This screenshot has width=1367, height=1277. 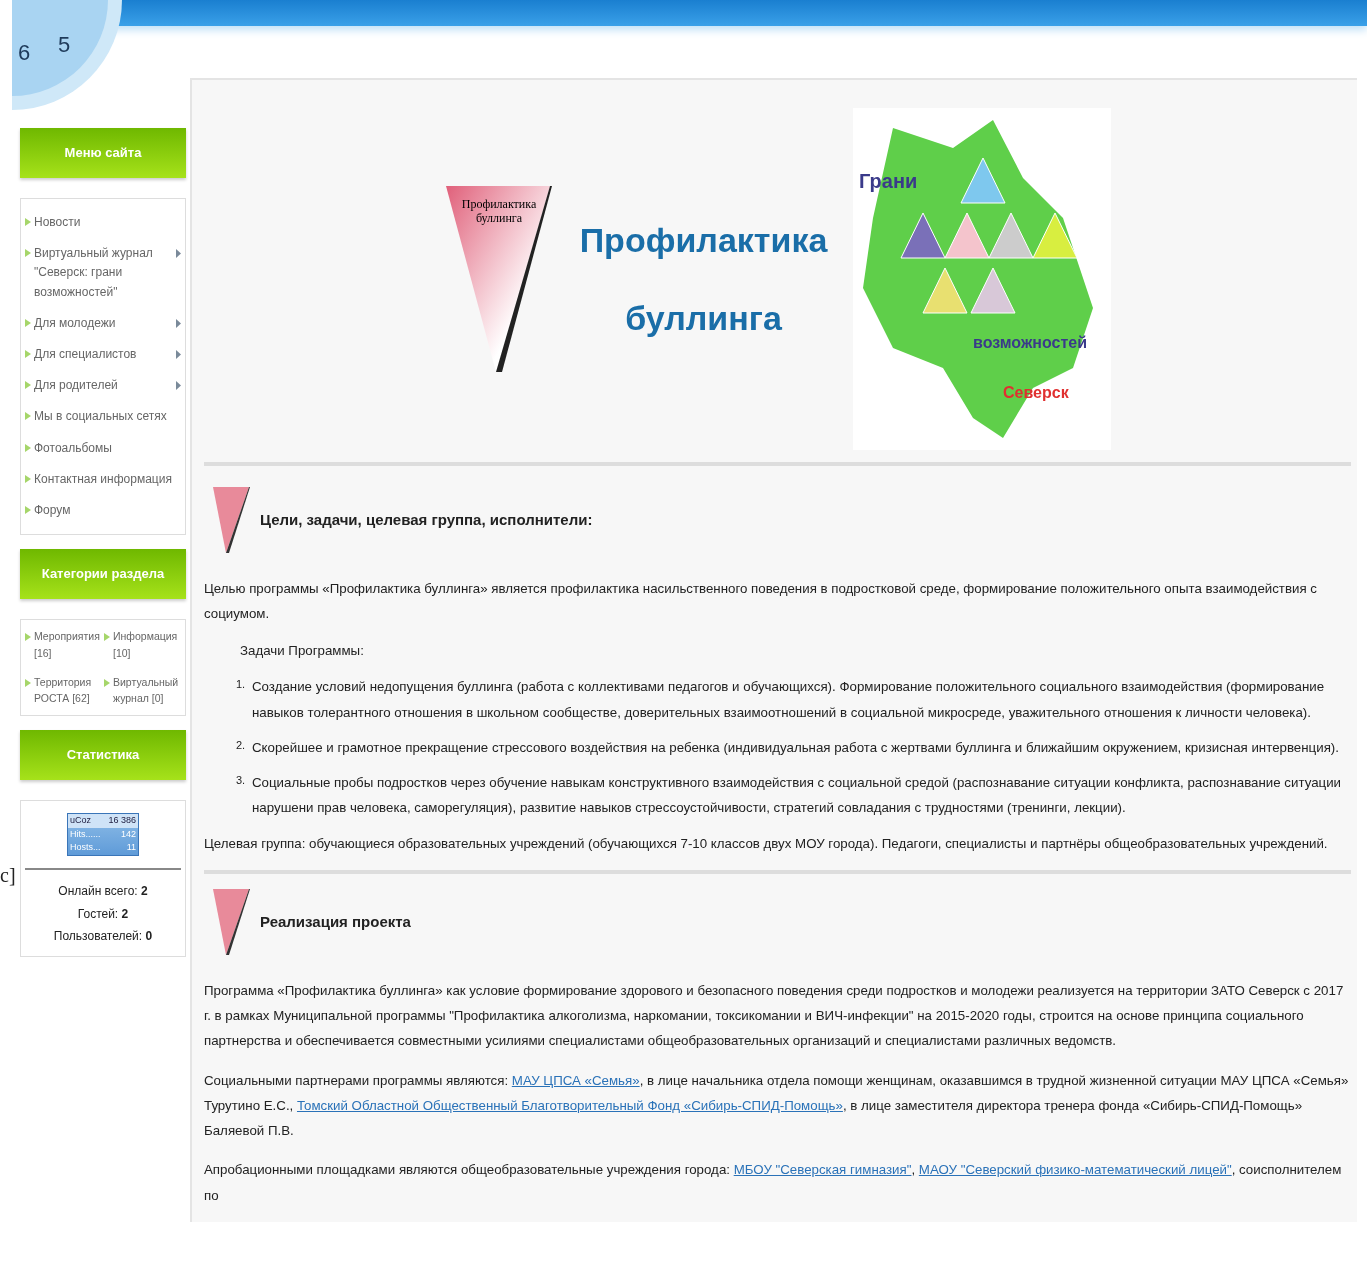 What do you see at coordinates (773, 1183) in the screenshot?
I see `paragraph: Апробационными площадками являются общеобразовательные учреждения города: МБОУ "Северская гимназия", МАОУ "Северский физико-математический лицей", соисполнителем по` at bounding box center [773, 1183].